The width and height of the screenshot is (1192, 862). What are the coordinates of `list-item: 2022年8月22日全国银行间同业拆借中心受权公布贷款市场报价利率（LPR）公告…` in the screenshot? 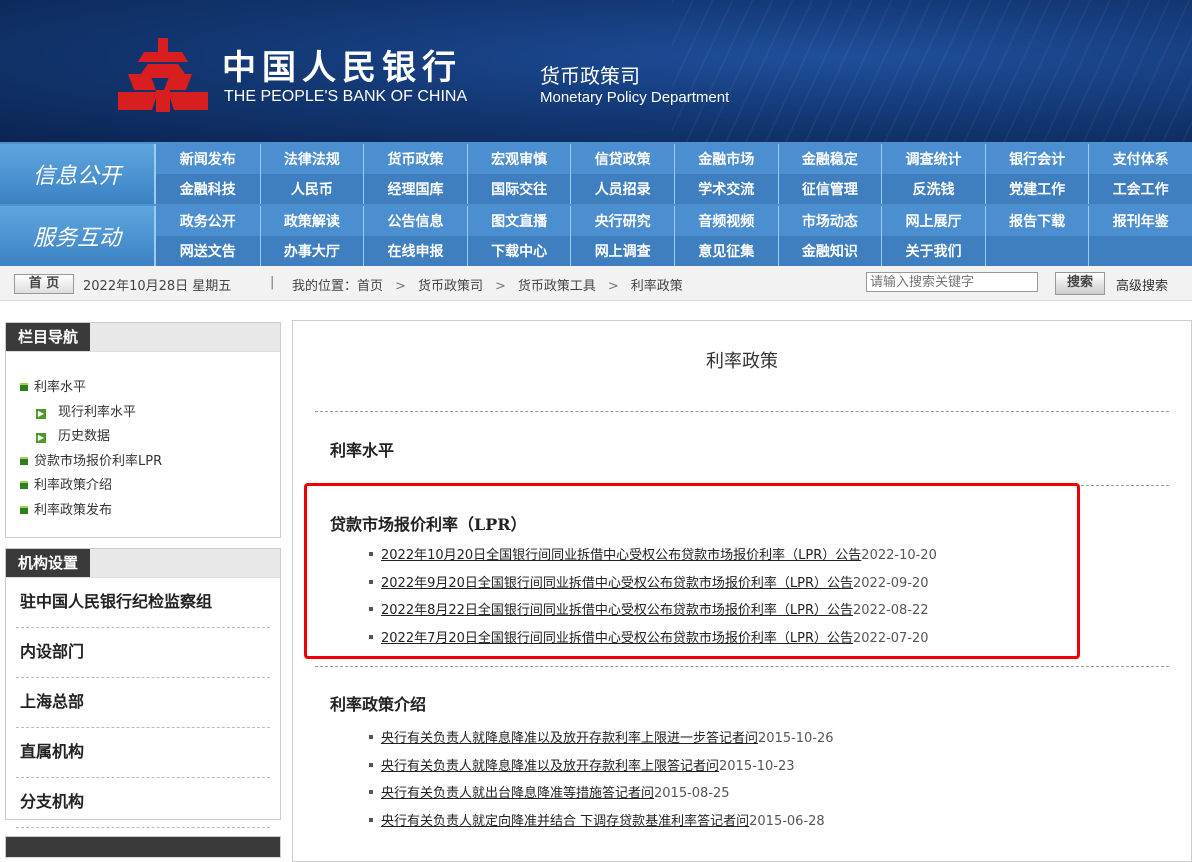 It's located at (653, 611).